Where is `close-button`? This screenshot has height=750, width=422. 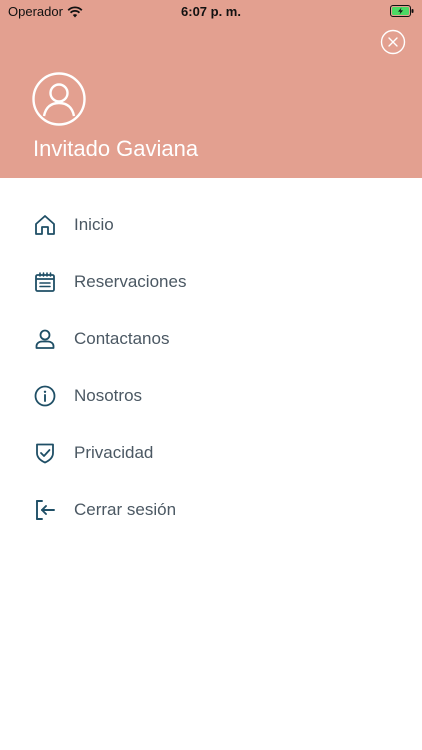
close-button is located at coordinates (393, 42).